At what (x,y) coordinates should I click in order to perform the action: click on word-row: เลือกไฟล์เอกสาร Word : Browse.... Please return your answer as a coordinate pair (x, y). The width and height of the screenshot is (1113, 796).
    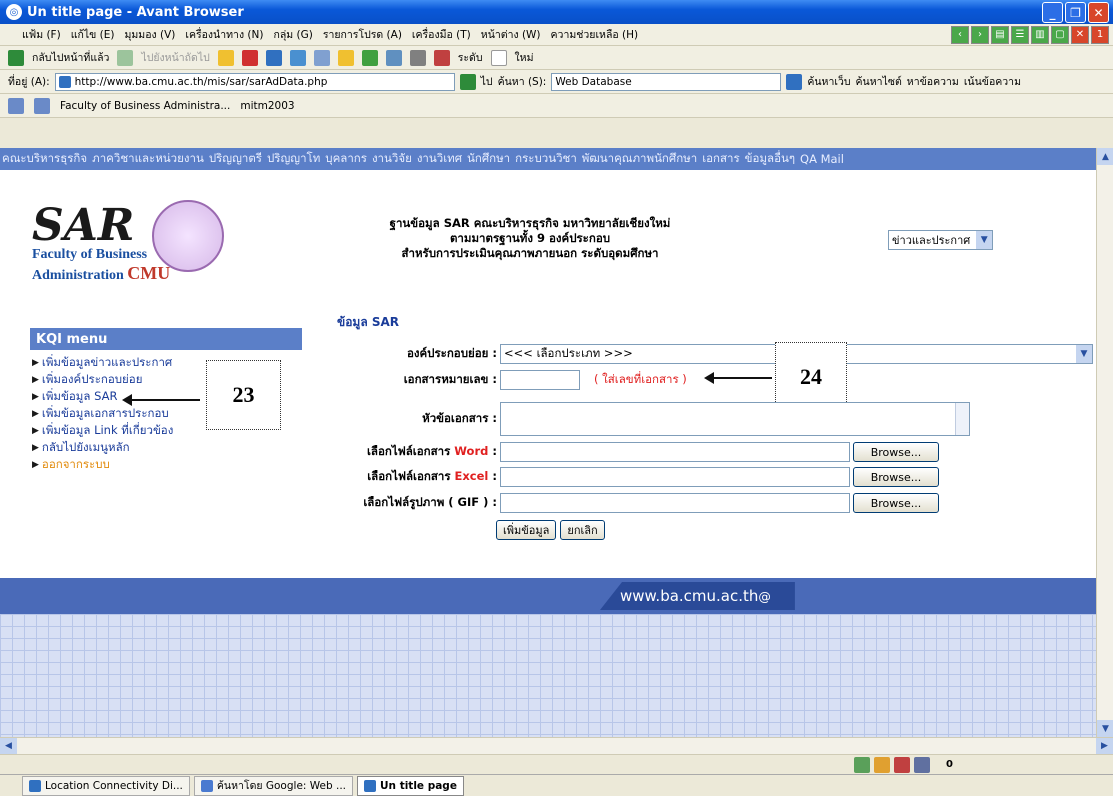
    Looking at the image, I should click on (639, 452).